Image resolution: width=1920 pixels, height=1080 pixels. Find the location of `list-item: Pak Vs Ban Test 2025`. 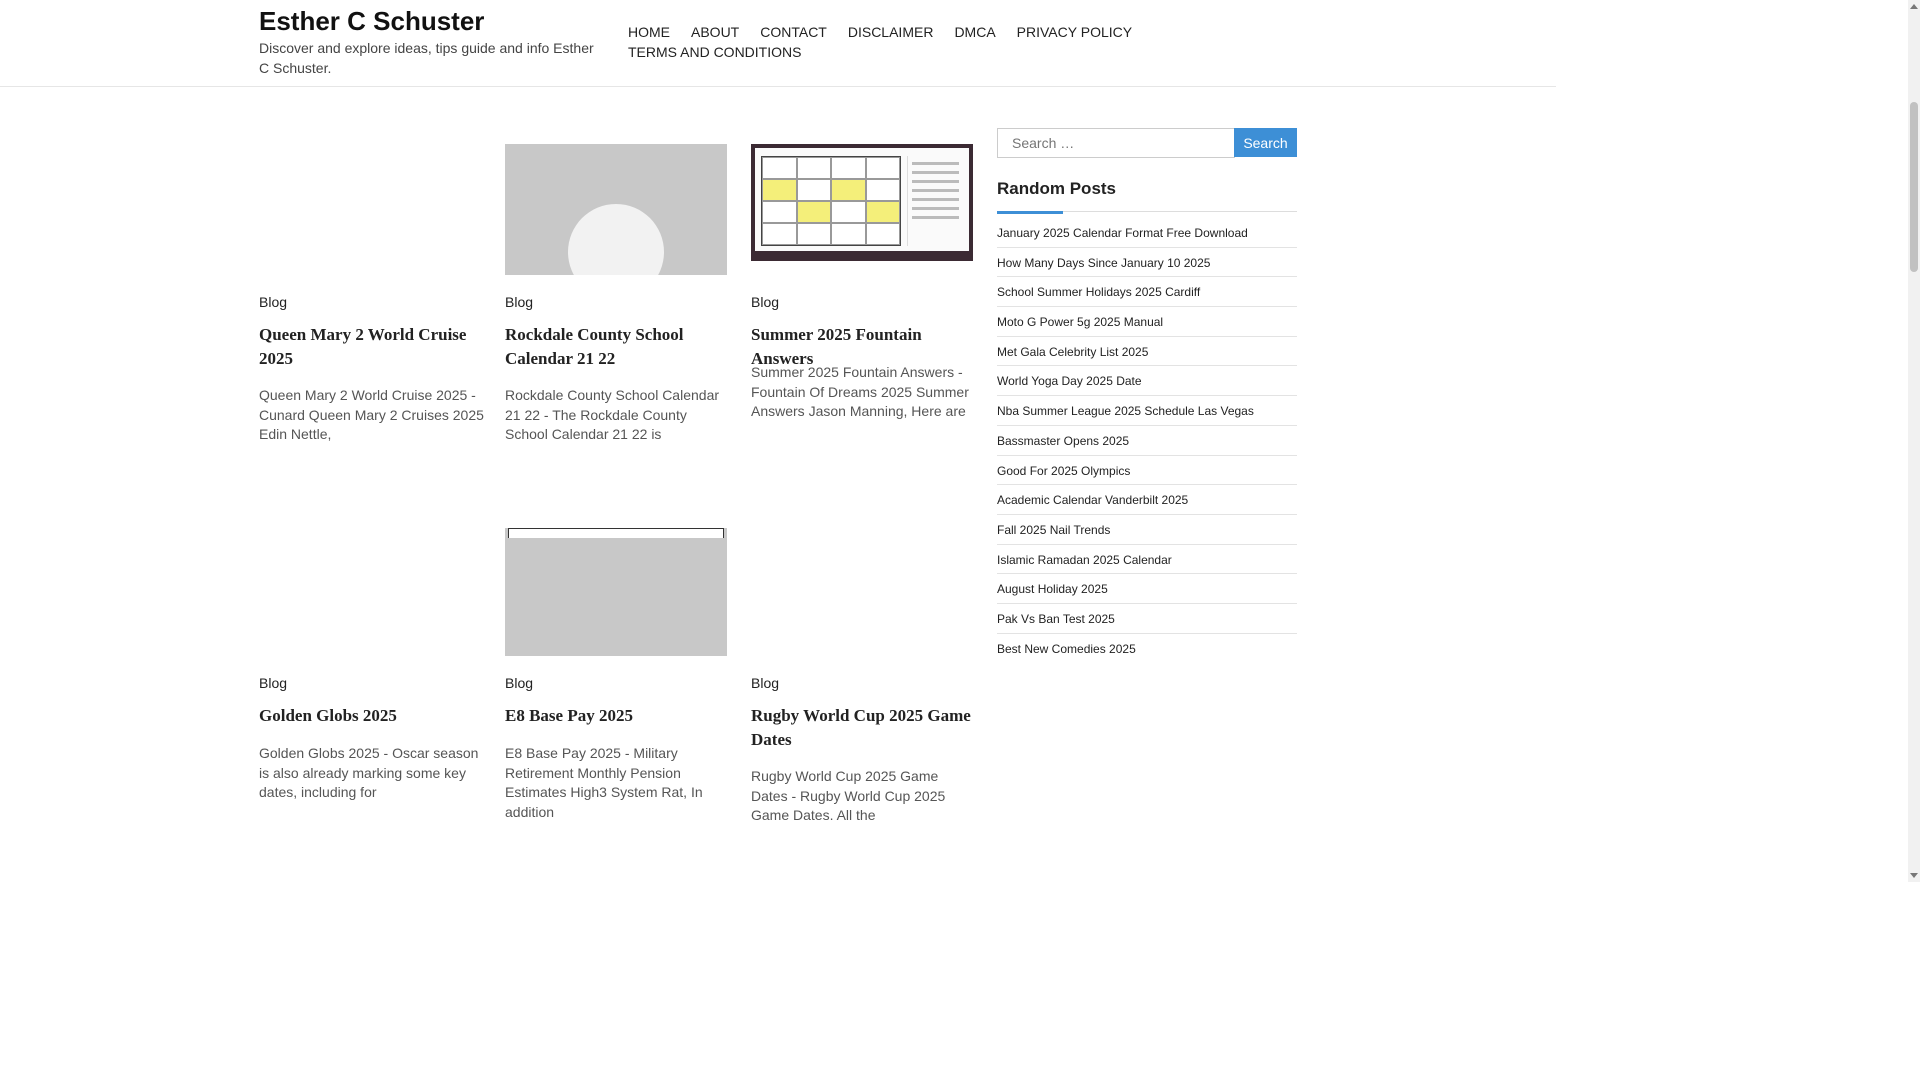

list-item: Pak Vs Ban Test 2025 is located at coordinates (1147, 619).